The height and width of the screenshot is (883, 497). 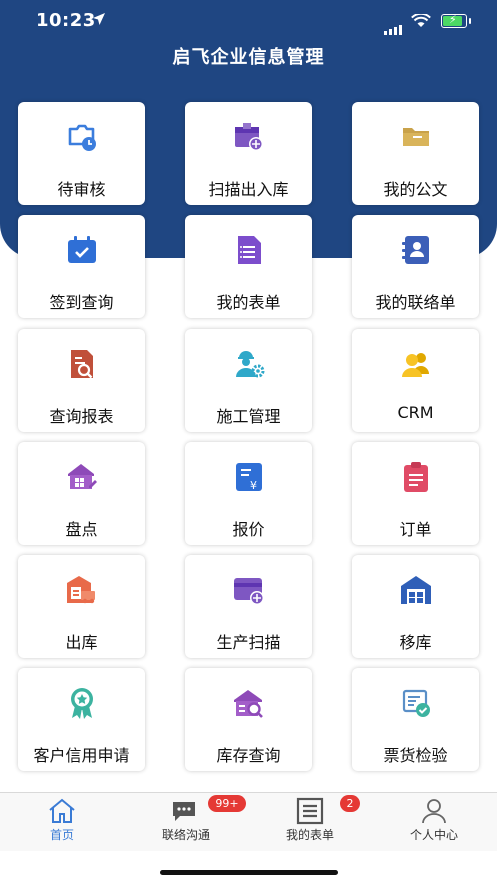 What do you see at coordinates (249, 477) in the screenshot?
I see `yuan-doc-icon: ¥` at bounding box center [249, 477].